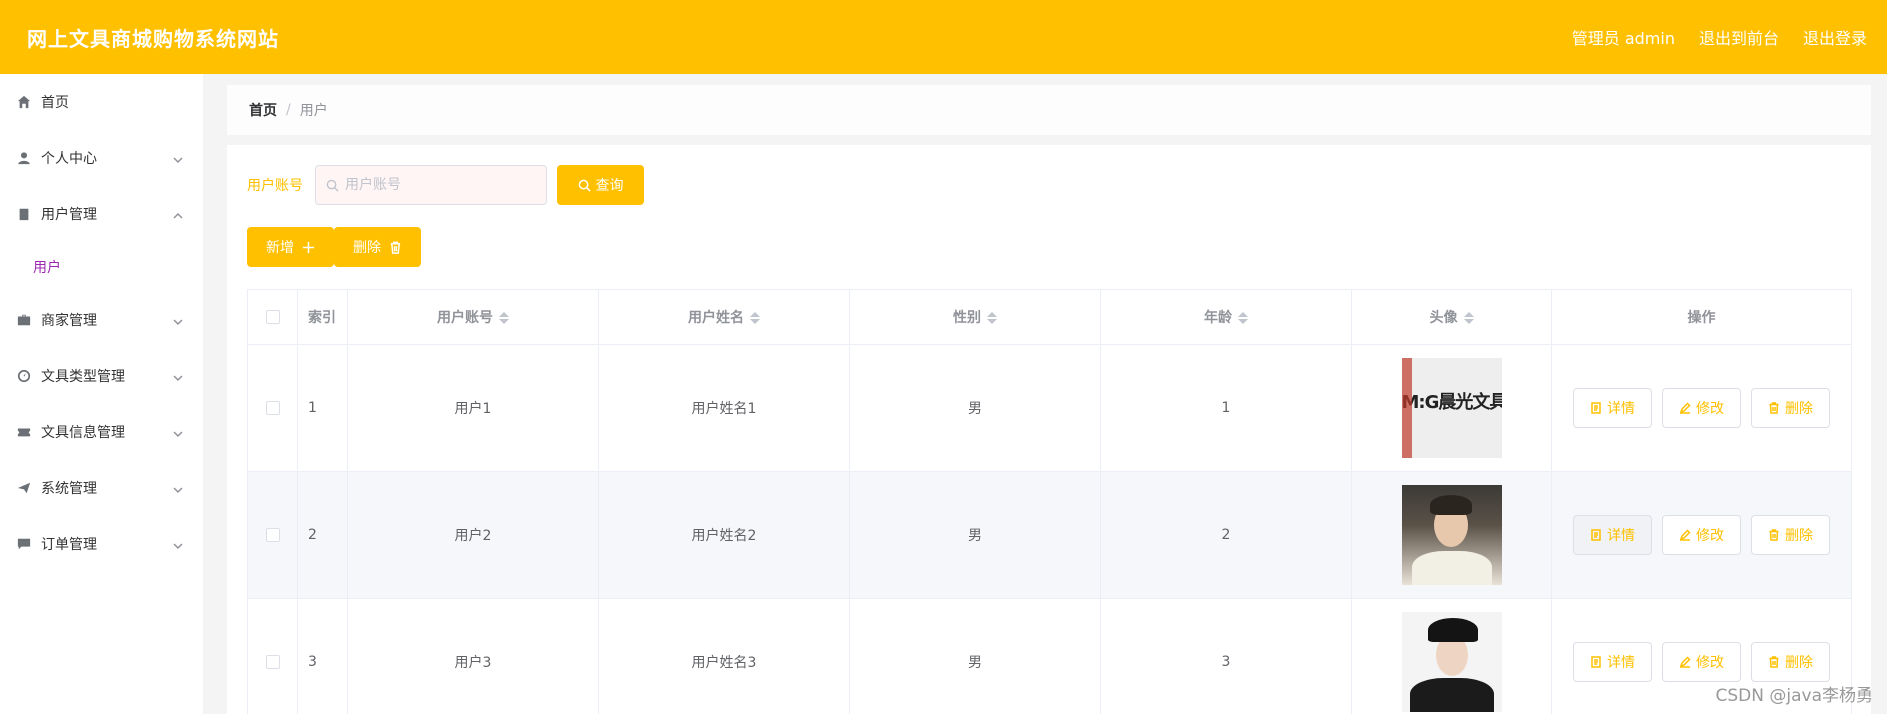  I want to click on row-select-cell, so click(272, 656).